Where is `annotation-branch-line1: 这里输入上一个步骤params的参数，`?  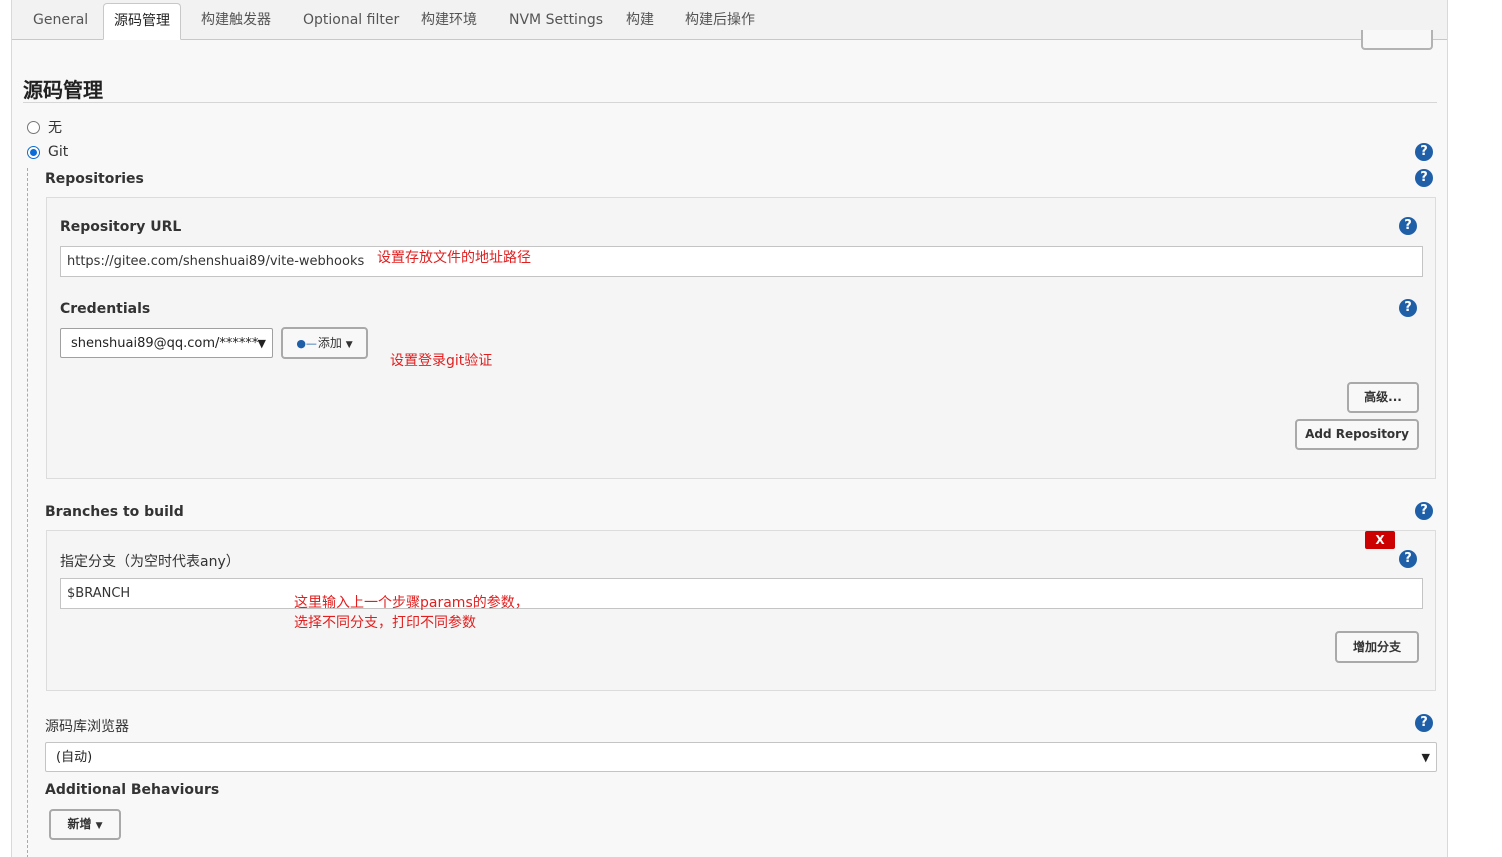
annotation-branch-line1: 这里输入上一个步骤params的参数， is located at coordinates (411, 603).